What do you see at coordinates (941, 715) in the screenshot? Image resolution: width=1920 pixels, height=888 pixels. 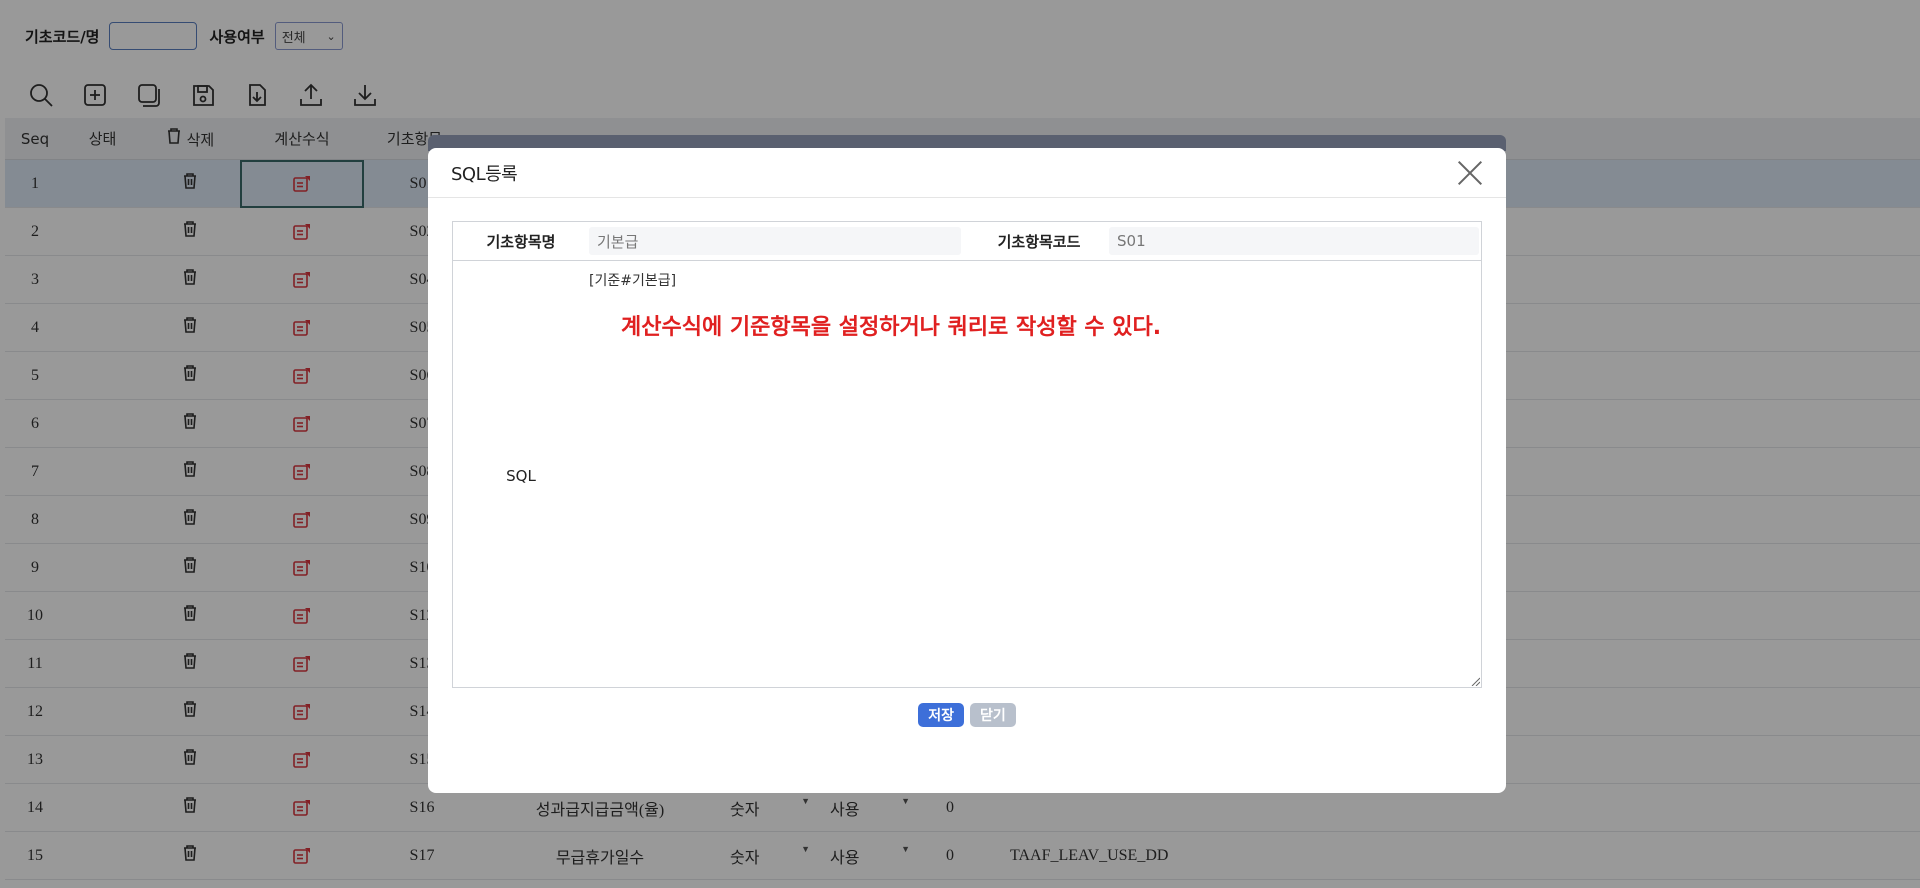 I see `save-button: 저장` at bounding box center [941, 715].